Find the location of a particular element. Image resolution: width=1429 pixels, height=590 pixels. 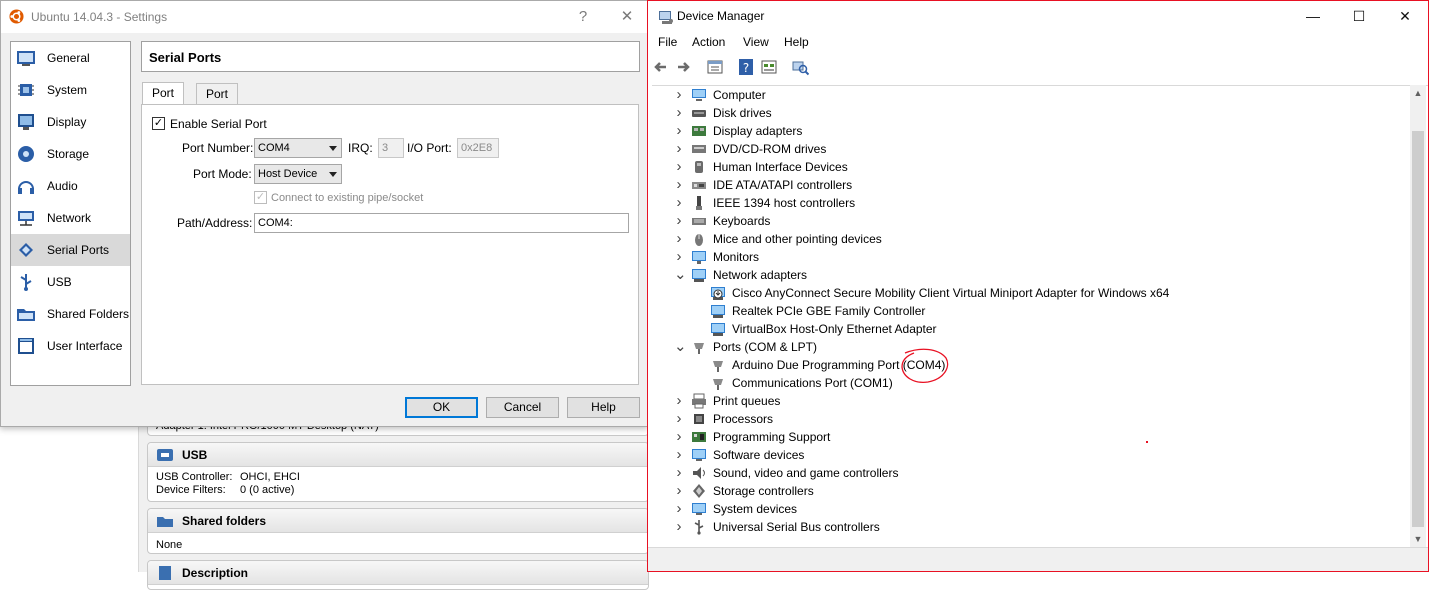

minimize-button: — is located at coordinates (1313, 16).